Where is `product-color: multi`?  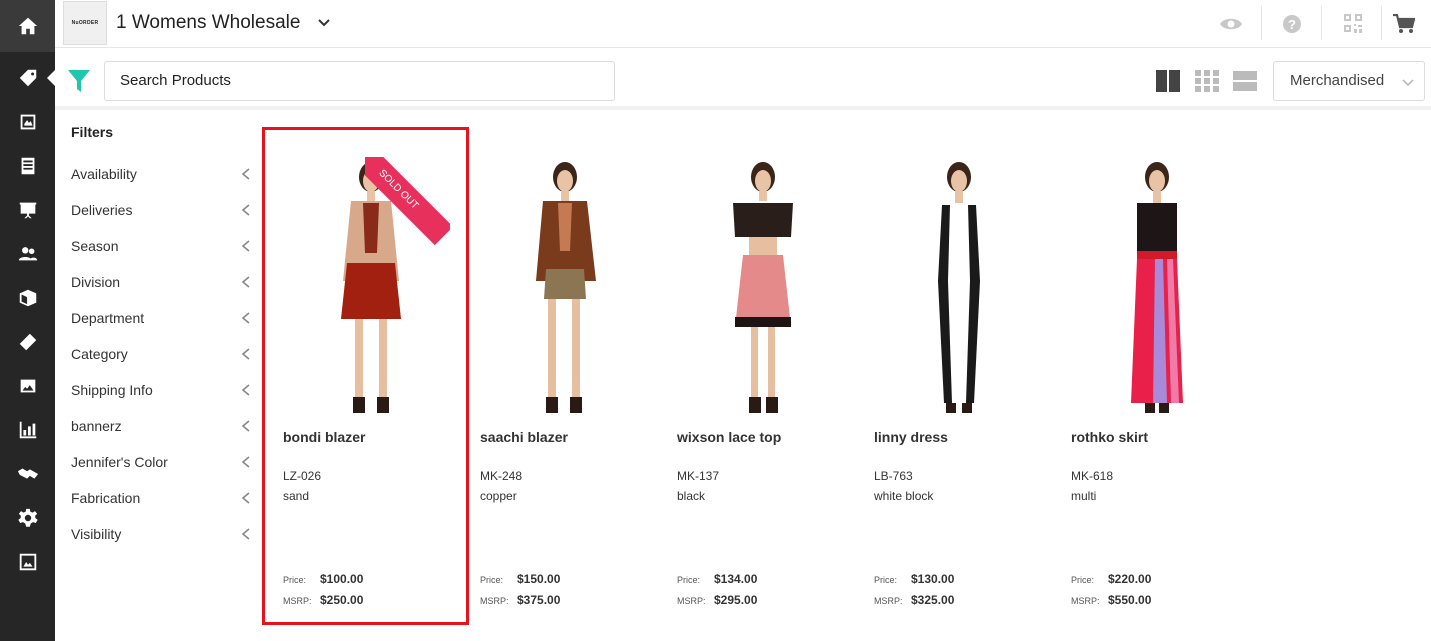
product-color: multi is located at coordinates (1084, 496).